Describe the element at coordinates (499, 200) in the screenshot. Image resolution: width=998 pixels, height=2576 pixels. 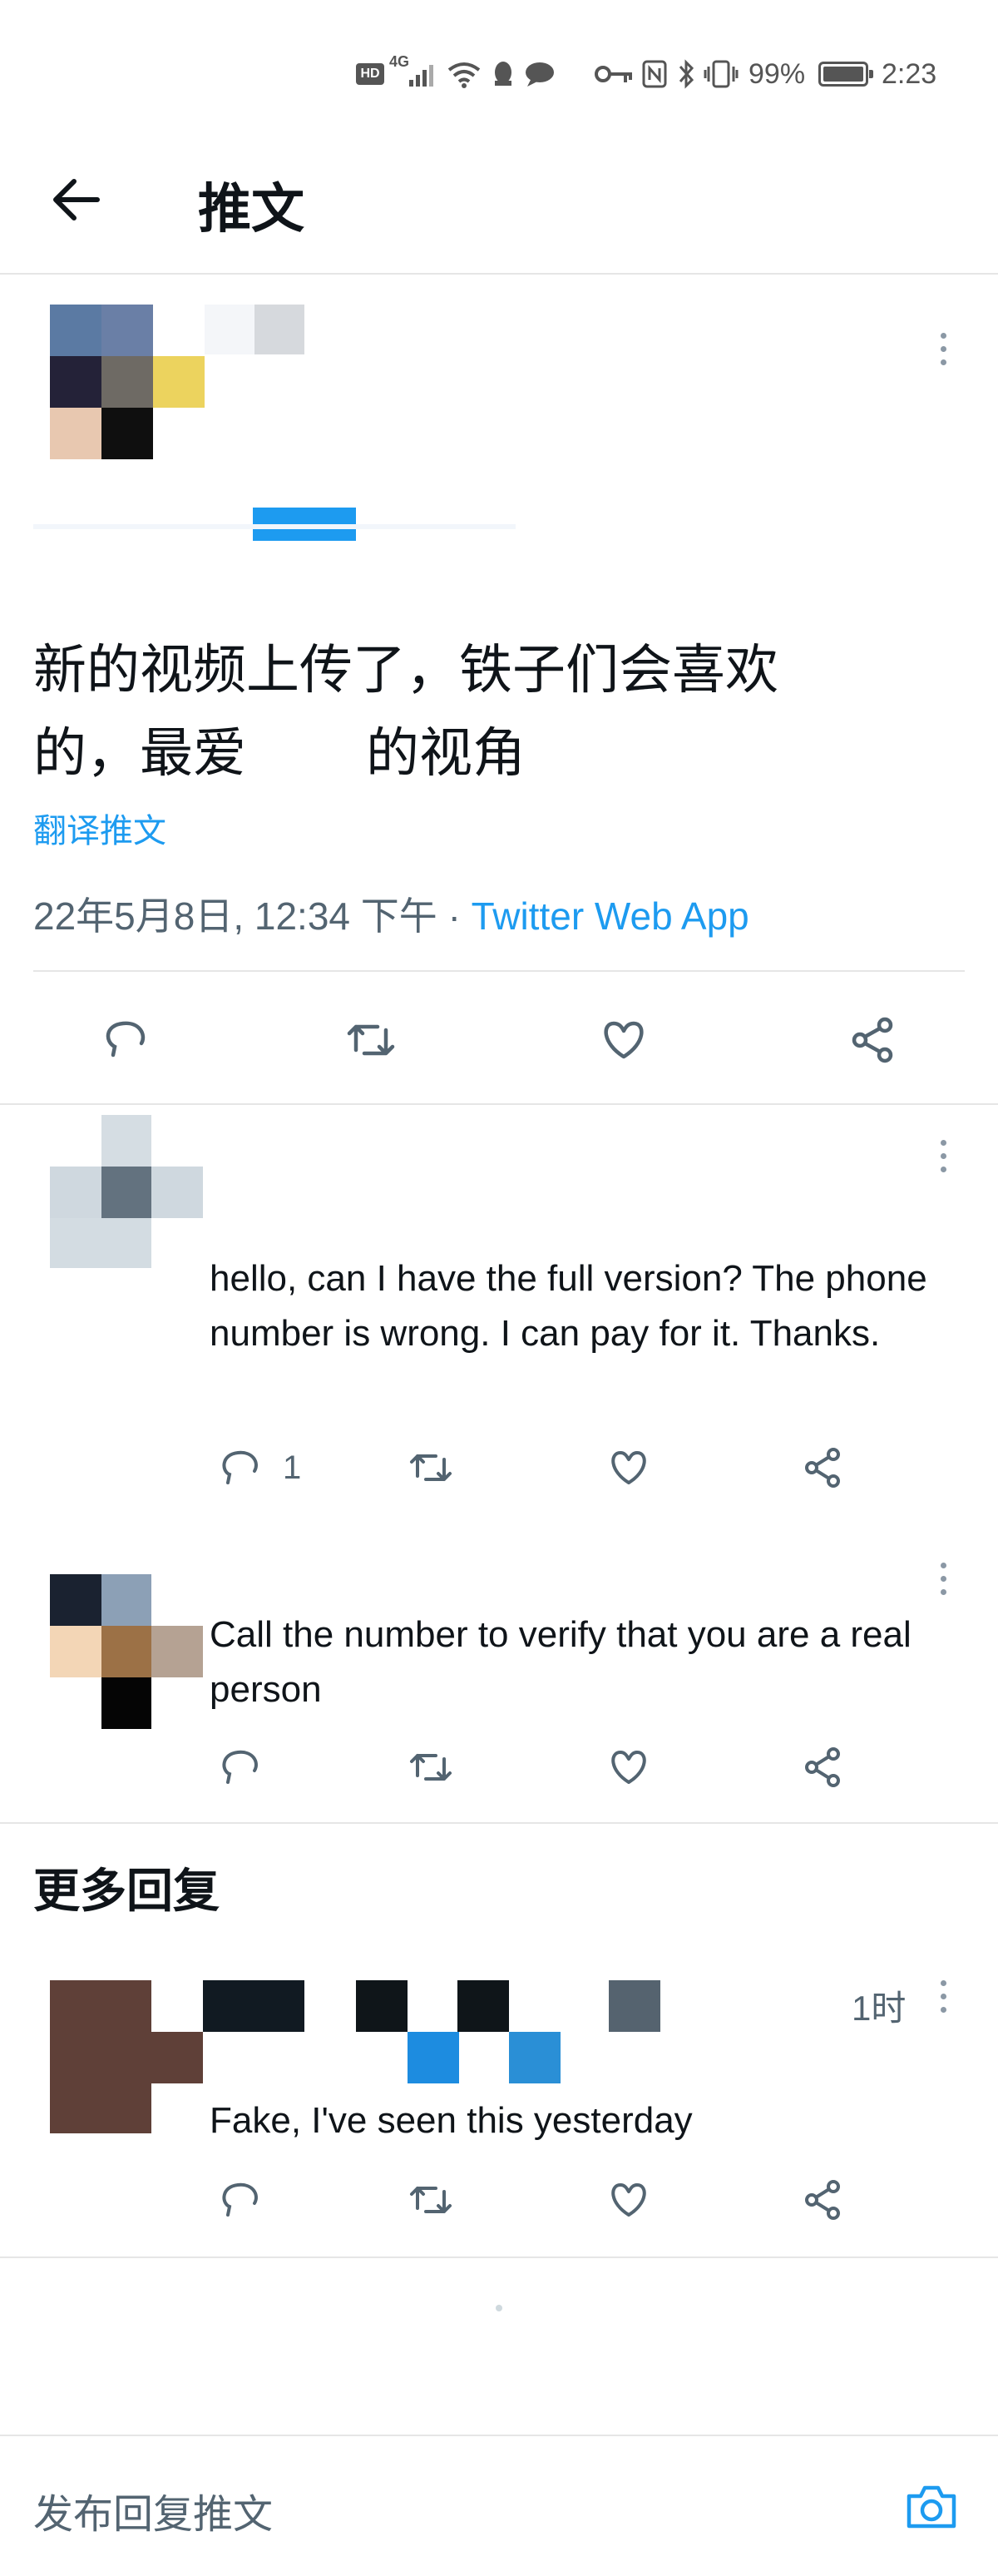
I see `top-bar: 推文` at that location.